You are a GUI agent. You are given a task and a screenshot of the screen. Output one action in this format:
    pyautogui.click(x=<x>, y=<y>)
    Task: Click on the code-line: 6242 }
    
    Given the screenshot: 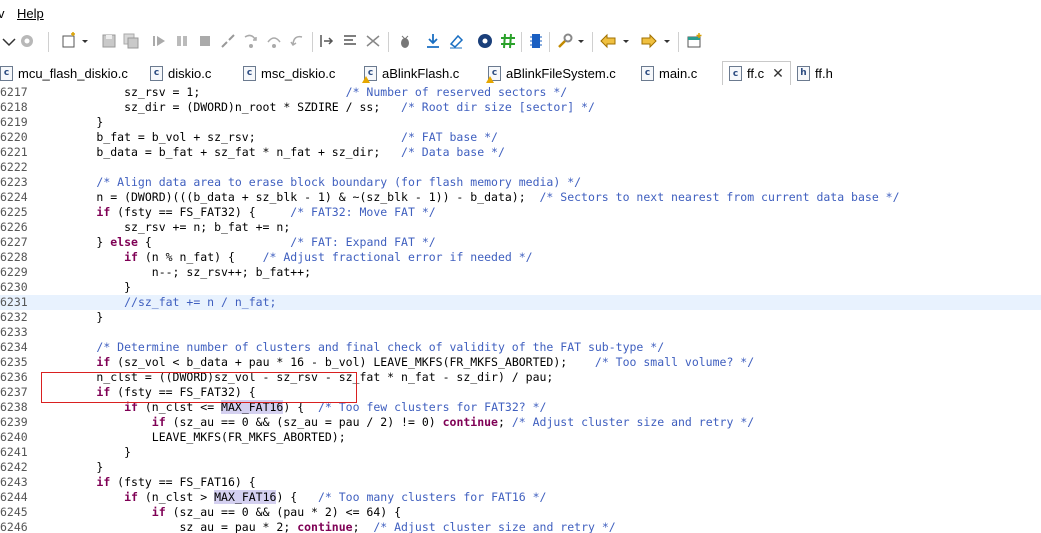 What is the action you would take?
    pyautogui.click(x=520, y=467)
    